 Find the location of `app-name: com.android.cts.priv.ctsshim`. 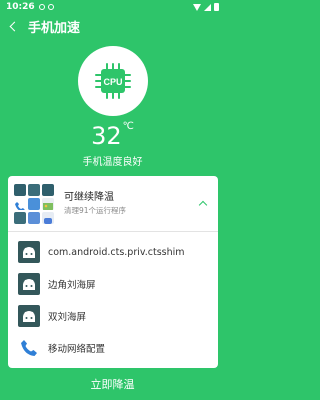

app-name: com.android.cts.priv.ctsshim is located at coordinates (116, 252).